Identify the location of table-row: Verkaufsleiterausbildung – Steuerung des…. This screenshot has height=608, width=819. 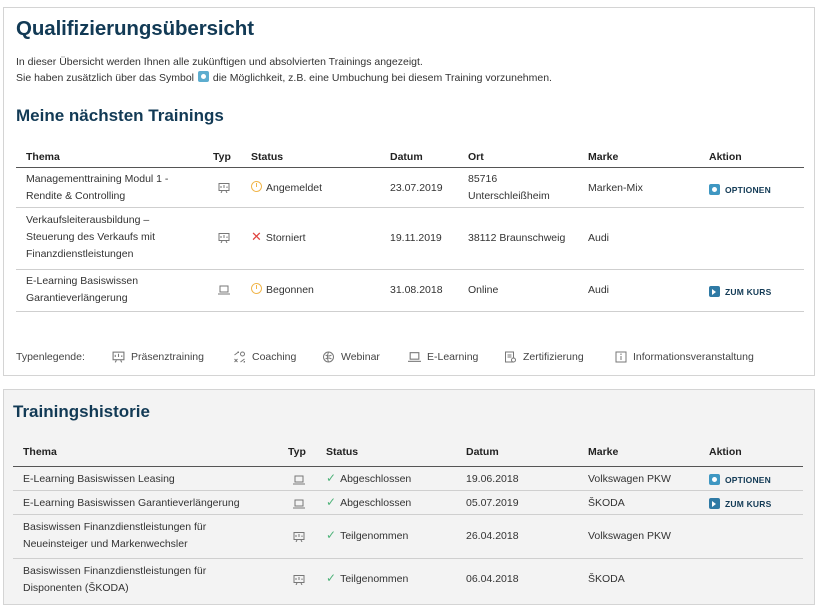
(410, 239).